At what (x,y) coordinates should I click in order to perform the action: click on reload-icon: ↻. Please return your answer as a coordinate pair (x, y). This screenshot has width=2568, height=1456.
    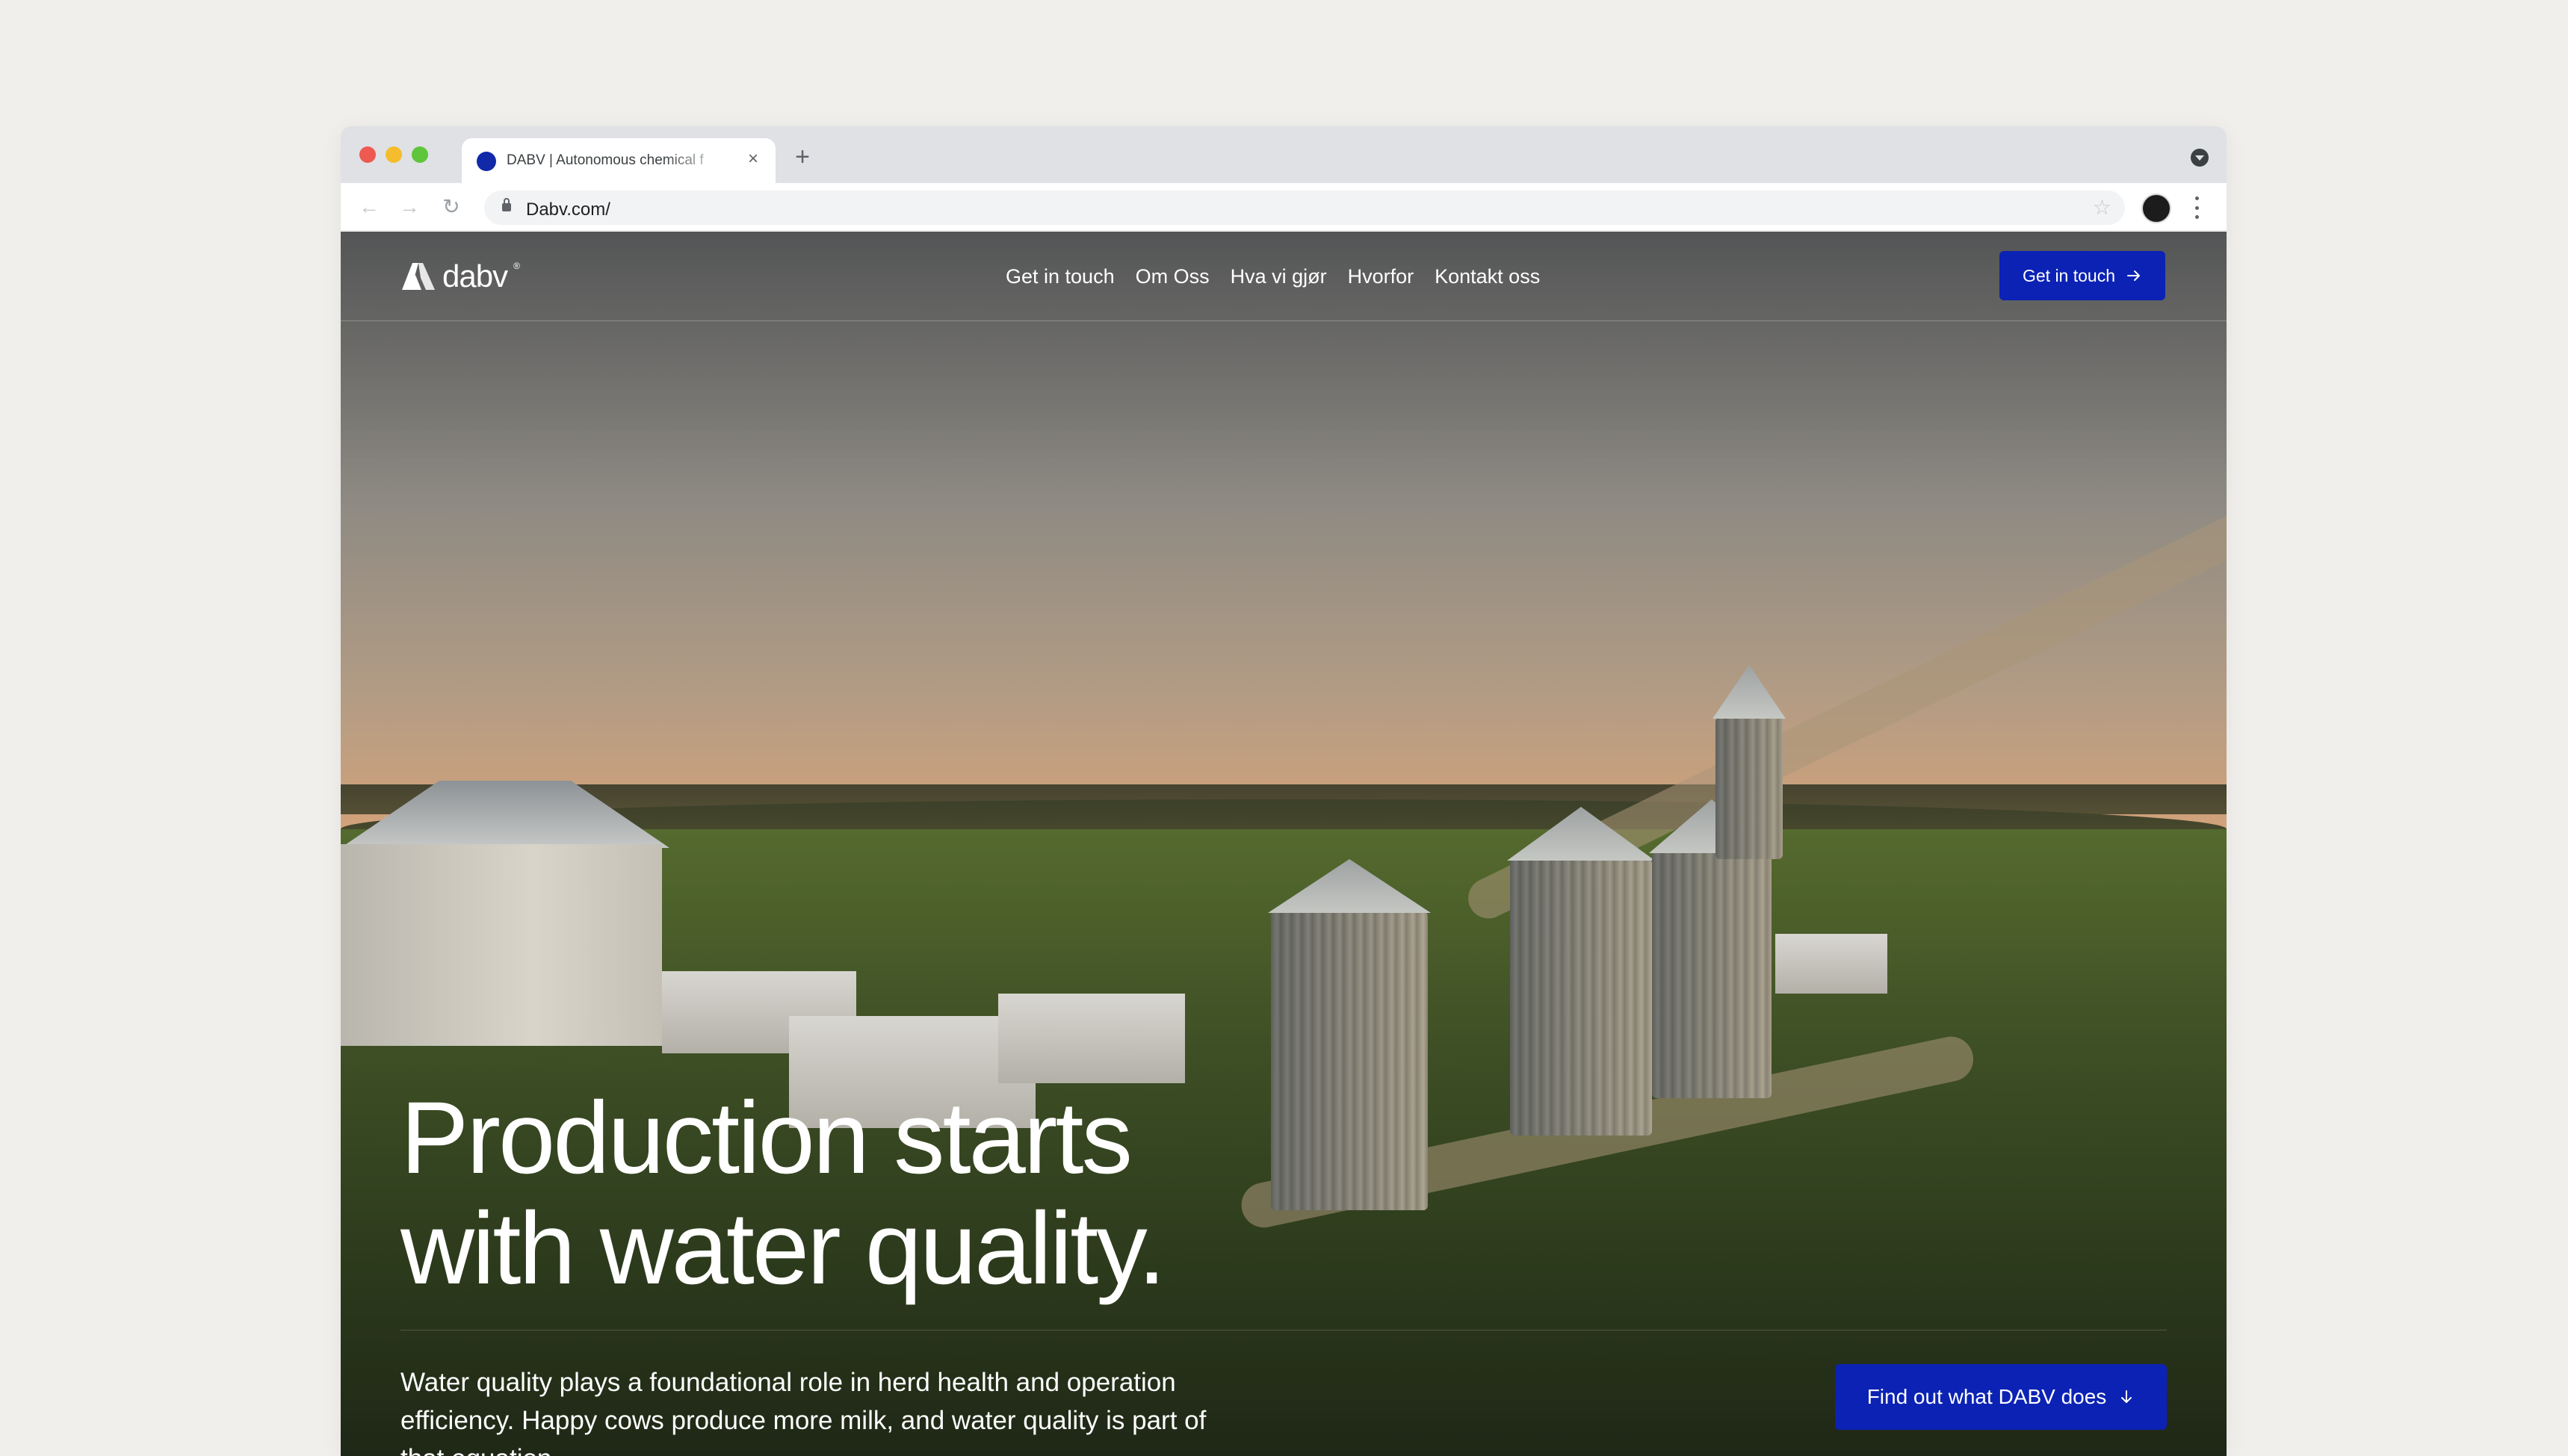
    Looking at the image, I should click on (451, 206).